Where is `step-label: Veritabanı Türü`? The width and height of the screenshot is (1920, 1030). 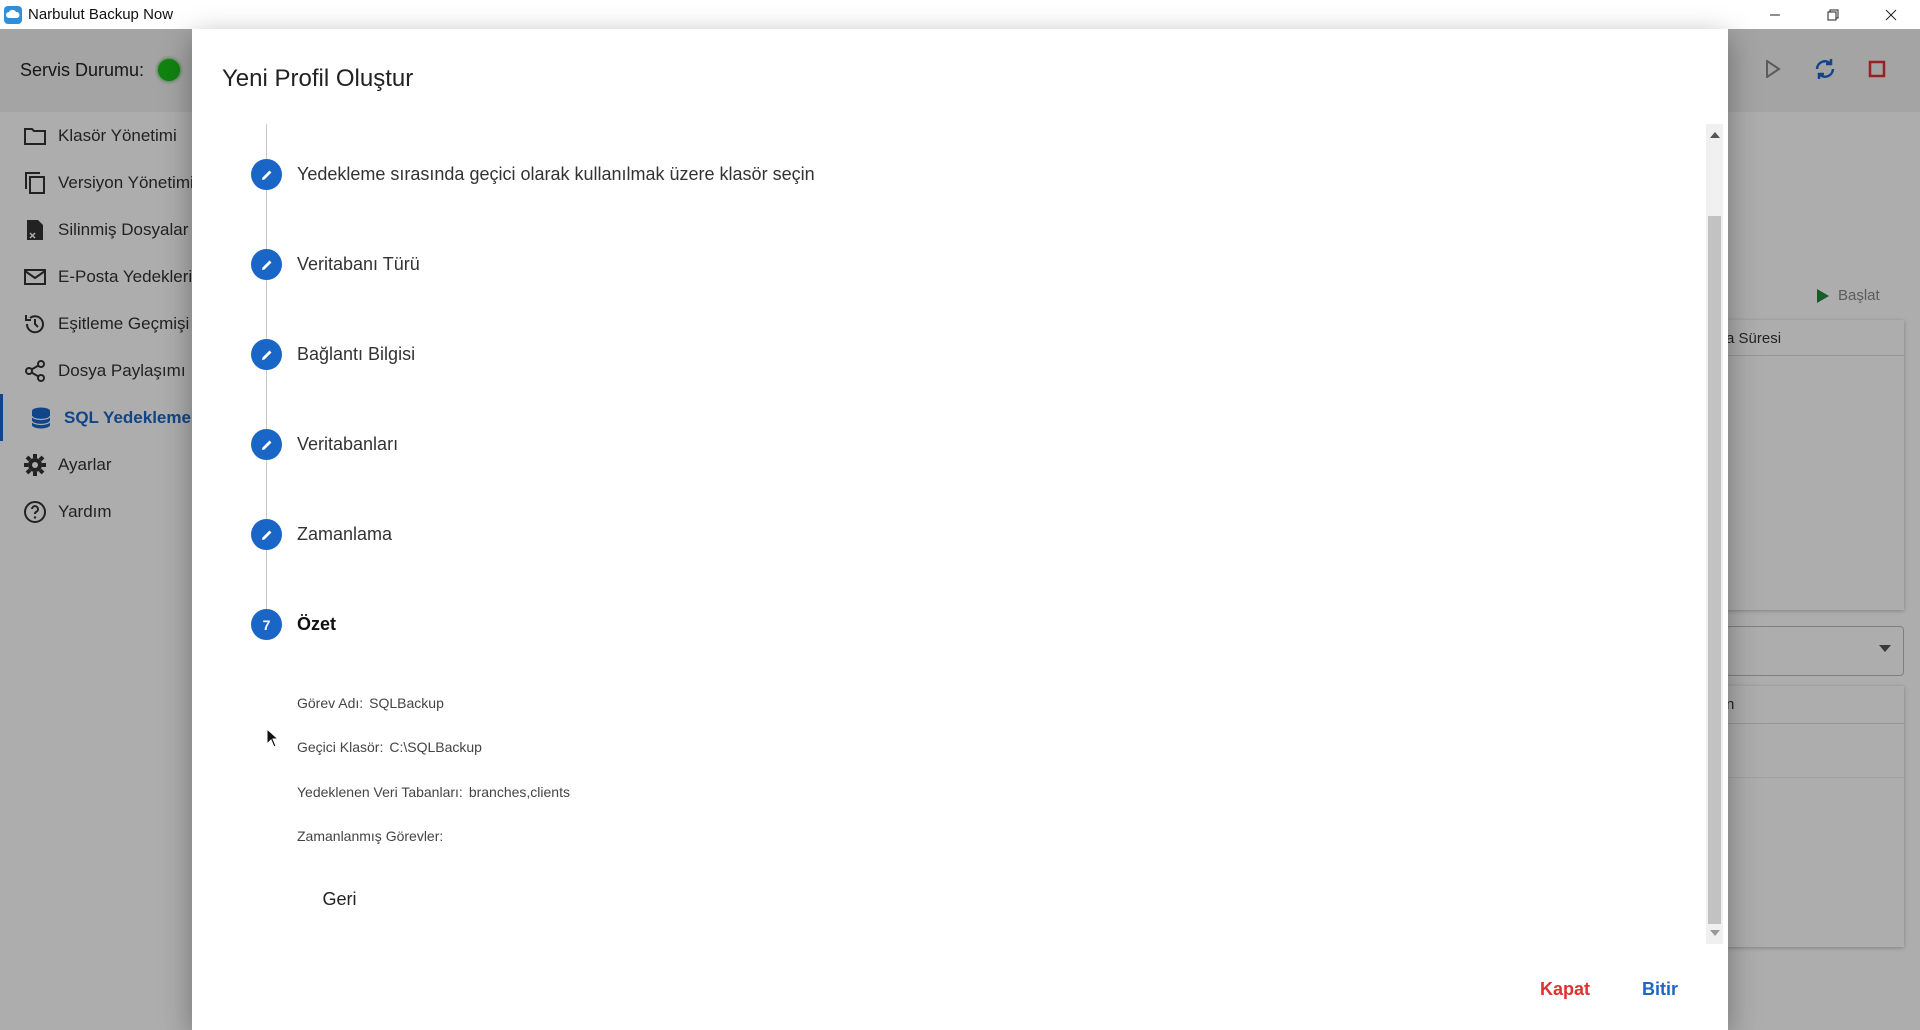 step-label: Veritabanı Türü is located at coordinates (358, 264).